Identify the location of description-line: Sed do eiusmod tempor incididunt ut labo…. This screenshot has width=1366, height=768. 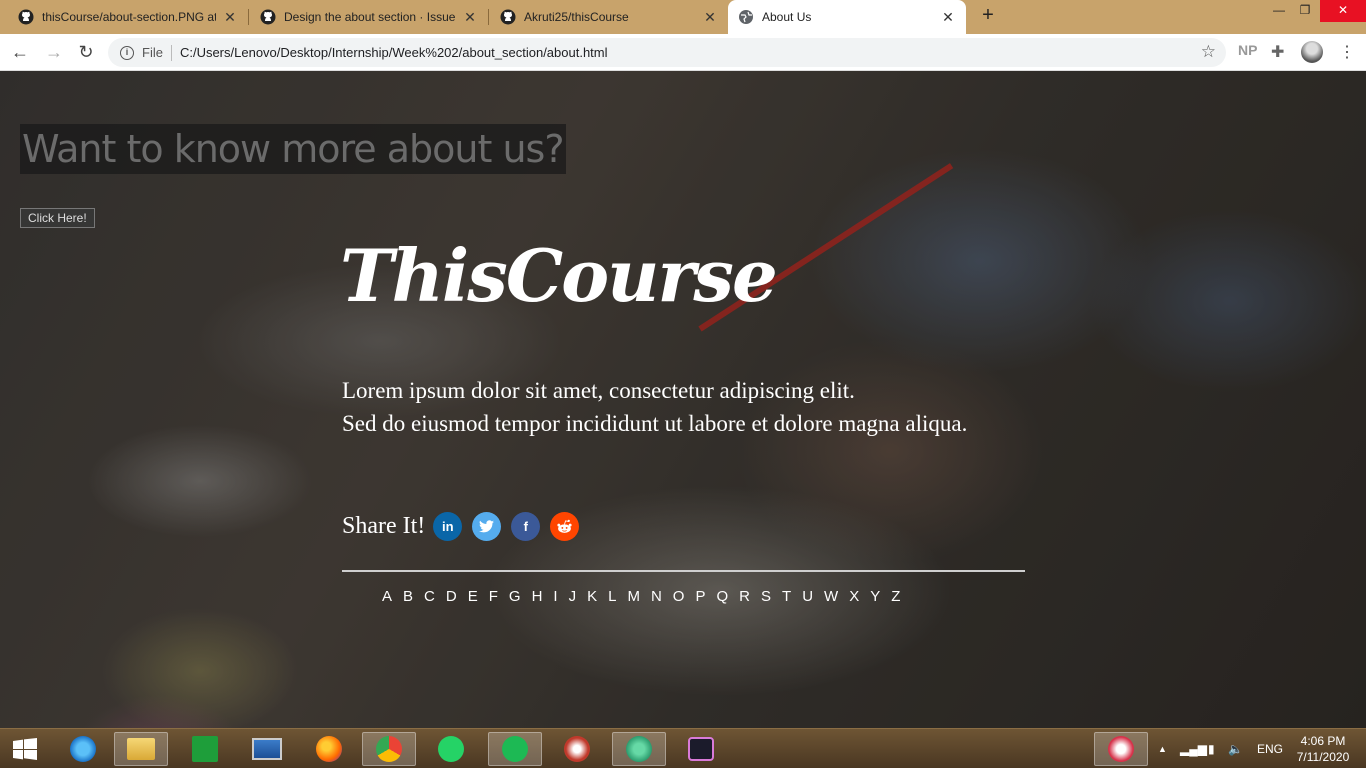
(655, 423).